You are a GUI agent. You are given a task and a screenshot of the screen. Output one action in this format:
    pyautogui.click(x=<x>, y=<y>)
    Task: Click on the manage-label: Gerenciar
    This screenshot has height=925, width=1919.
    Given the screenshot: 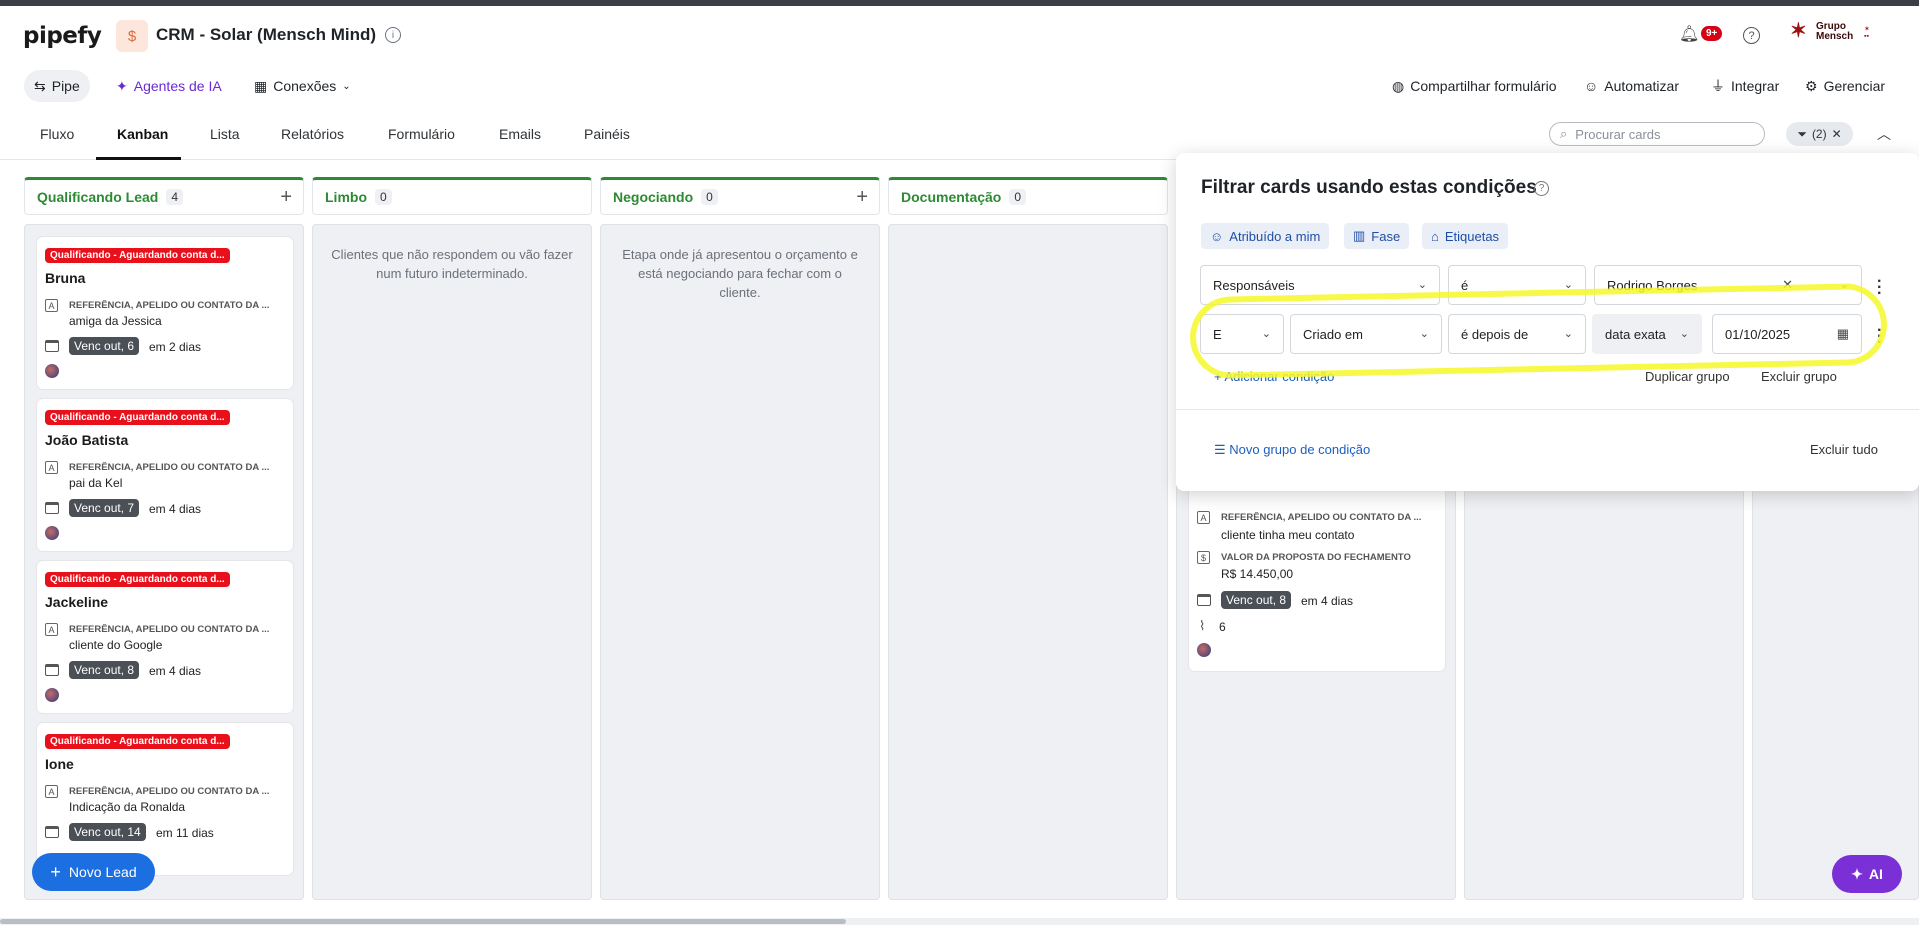 What is the action you would take?
    pyautogui.click(x=1854, y=86)
    